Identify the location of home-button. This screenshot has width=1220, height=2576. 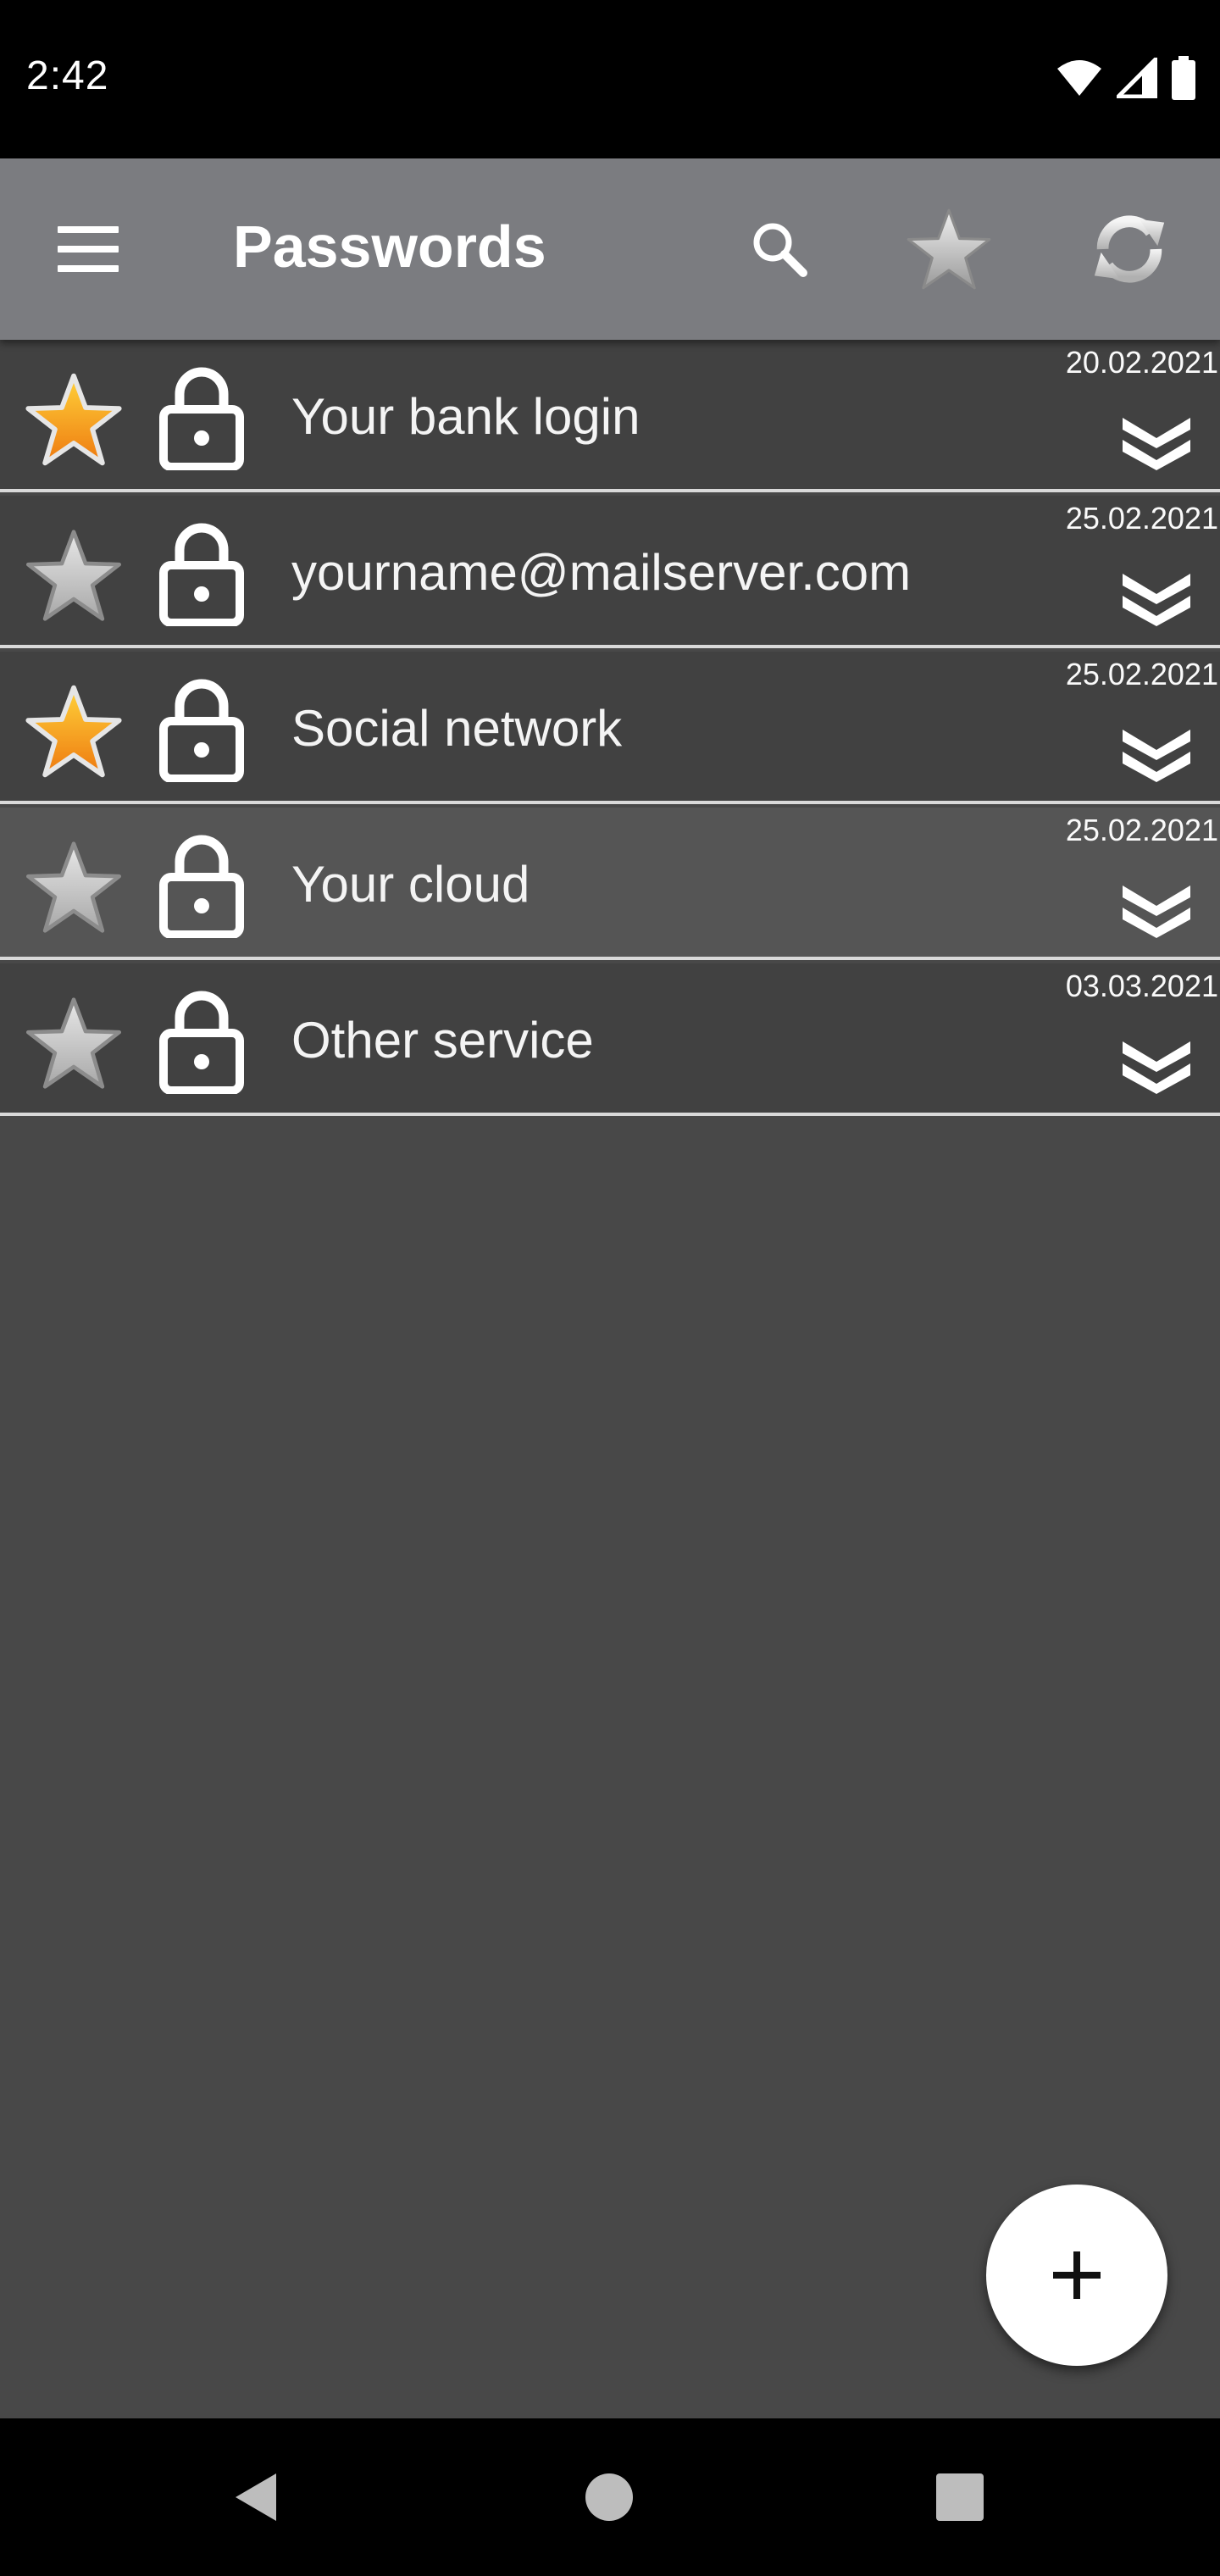
(609, 2497).